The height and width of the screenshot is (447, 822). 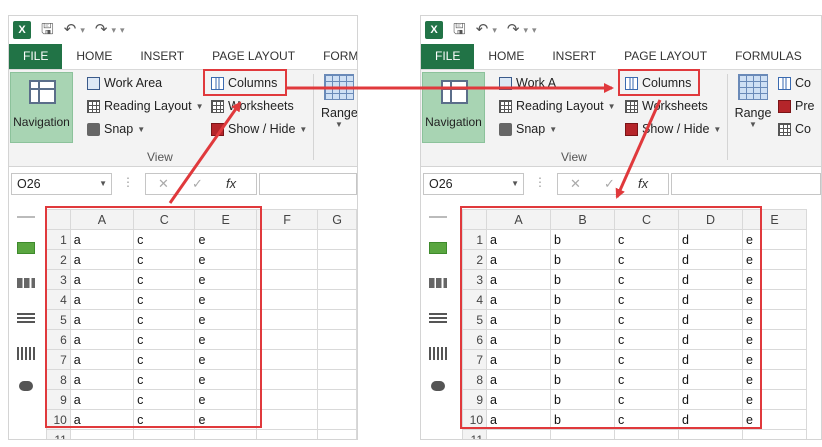 What do you see at coordinates (666, 106) in the screenshot?
I see `worksheets-button: Worksheets` at bounding box center [666, 106].